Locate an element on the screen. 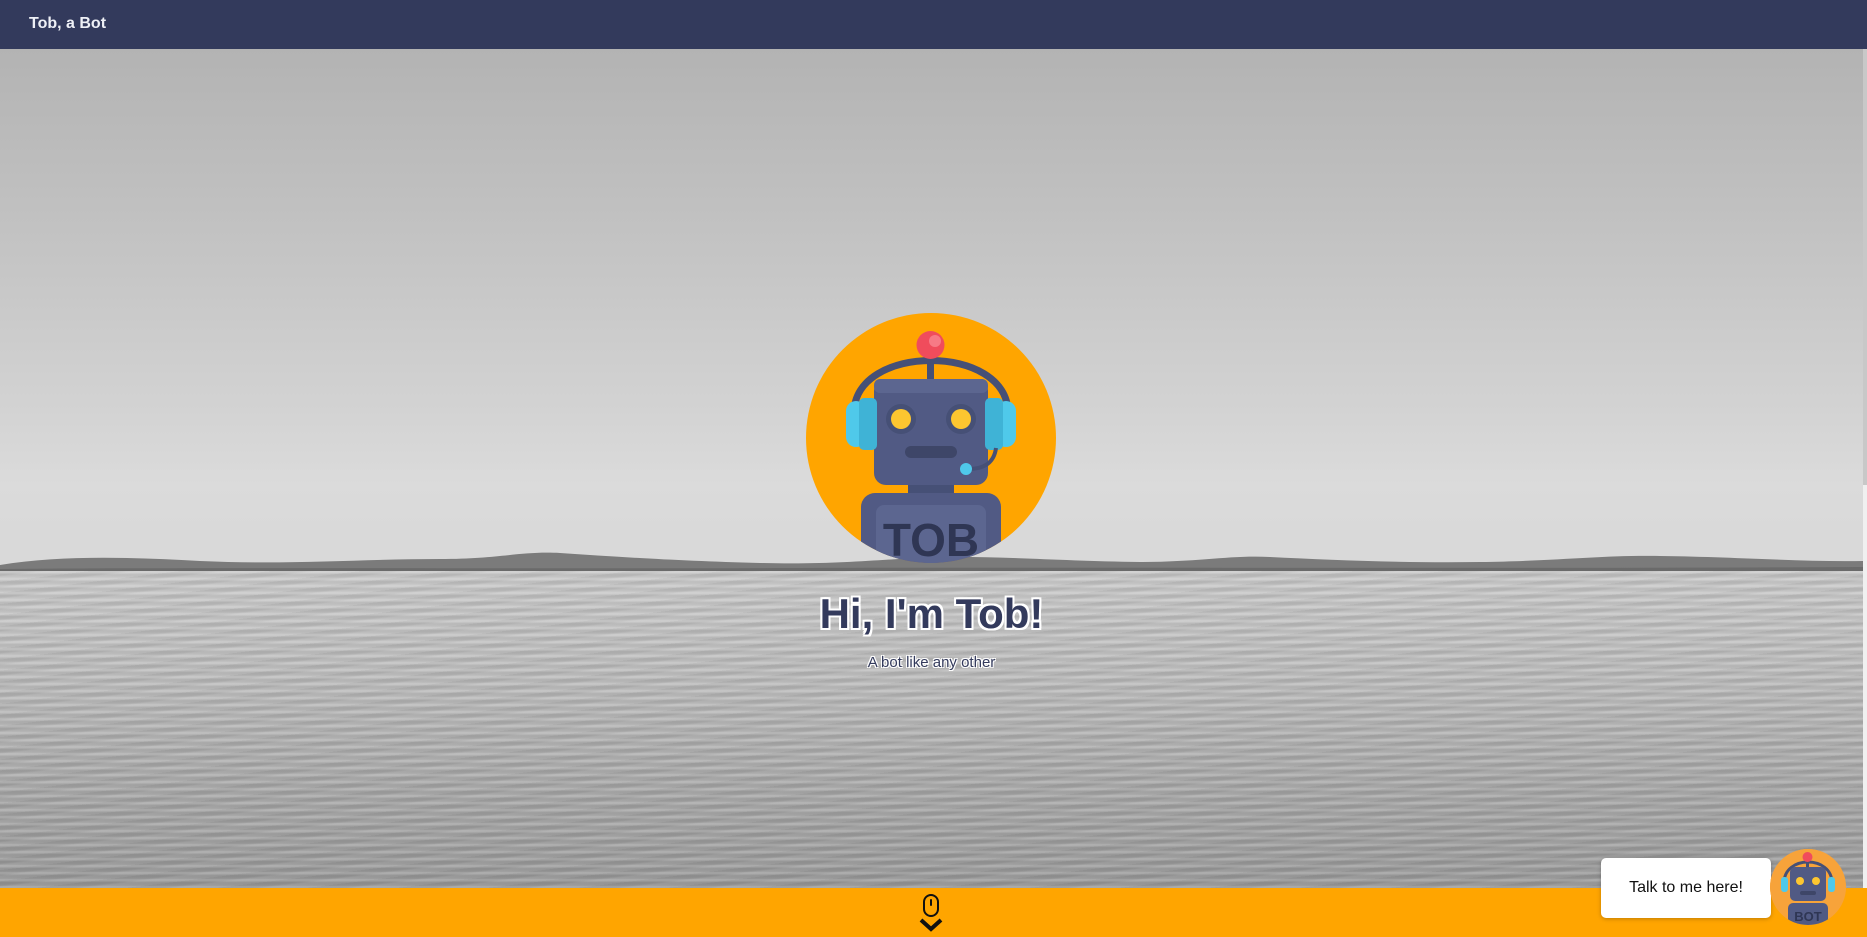 The width and height of the screenshot is (1867, 937). chat-launcher-button: BOT is located at coordinates (1808, 887).